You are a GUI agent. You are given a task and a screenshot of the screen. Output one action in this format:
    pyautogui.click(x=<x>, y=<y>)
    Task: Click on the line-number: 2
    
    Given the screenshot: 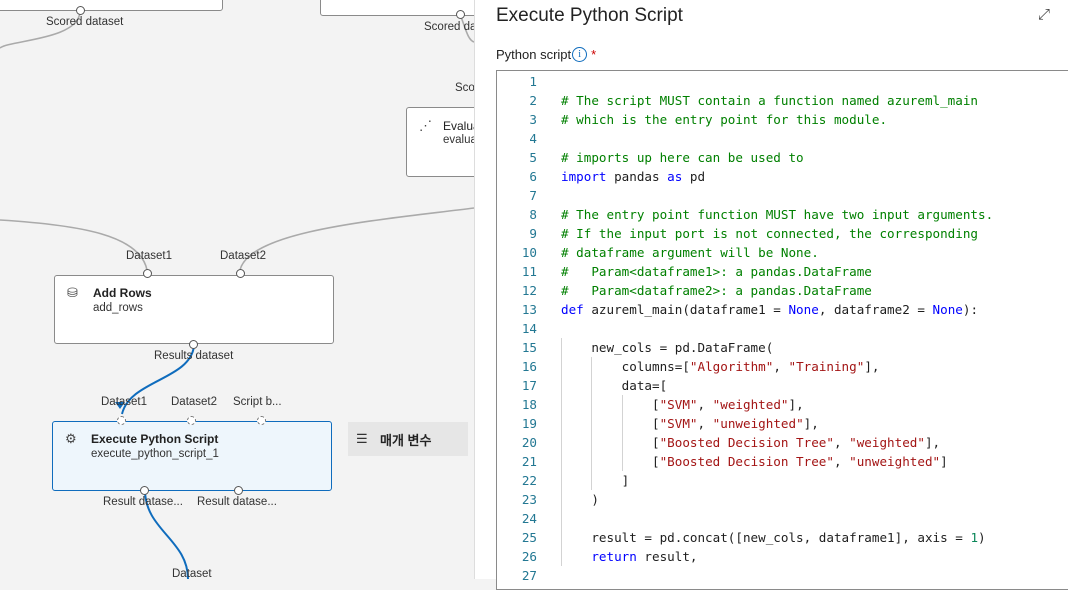 What is the action you would take?
    pyautogui.click(x=533, y=100)
    